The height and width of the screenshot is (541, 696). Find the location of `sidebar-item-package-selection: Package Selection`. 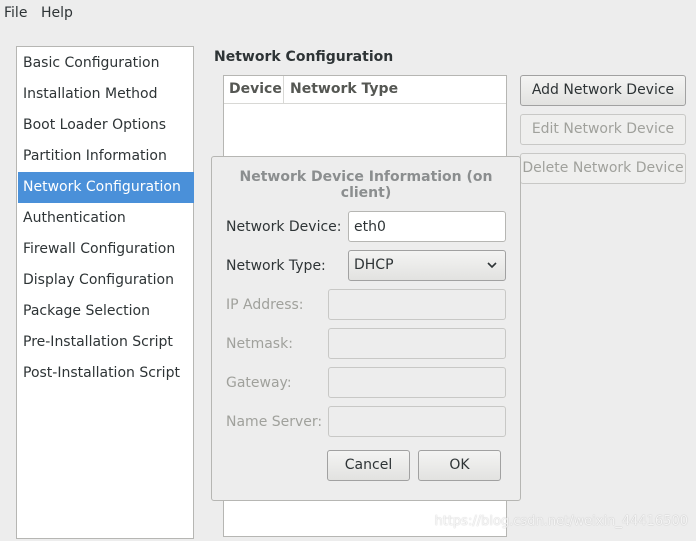

sidebar-item-package-selection: Package Selection is located at coordinates (106, 311).